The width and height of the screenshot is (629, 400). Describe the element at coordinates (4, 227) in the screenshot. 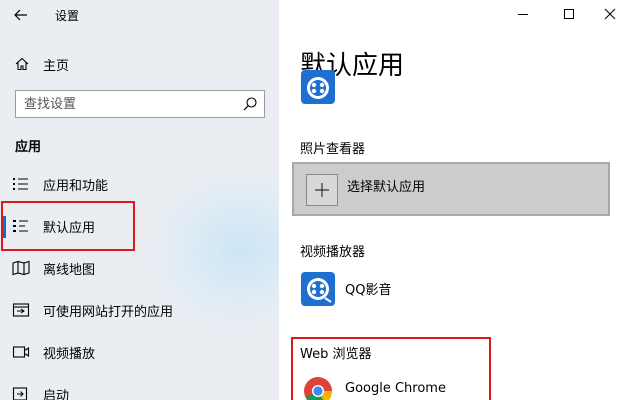

I see `selection-indicator` at that location.